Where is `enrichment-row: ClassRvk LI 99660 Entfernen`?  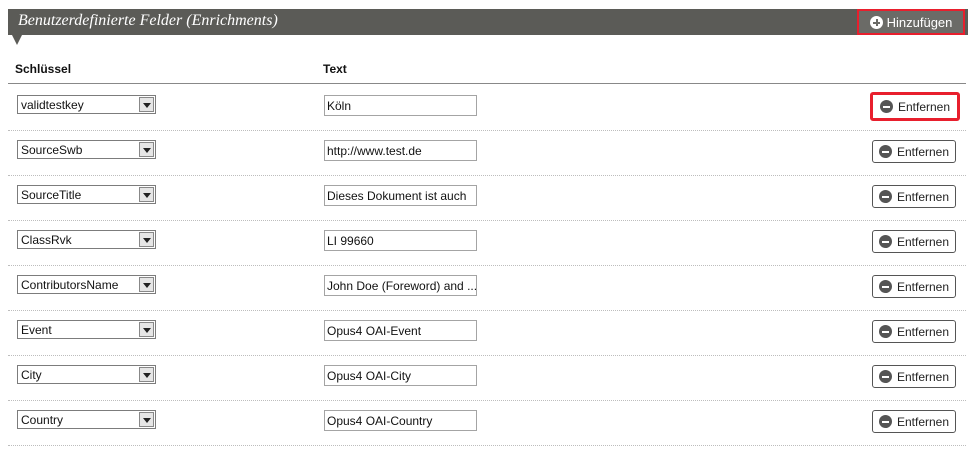 enrichment-row: ClassRvk LI 99660 Entfernen is located at coordinates (487, 243).